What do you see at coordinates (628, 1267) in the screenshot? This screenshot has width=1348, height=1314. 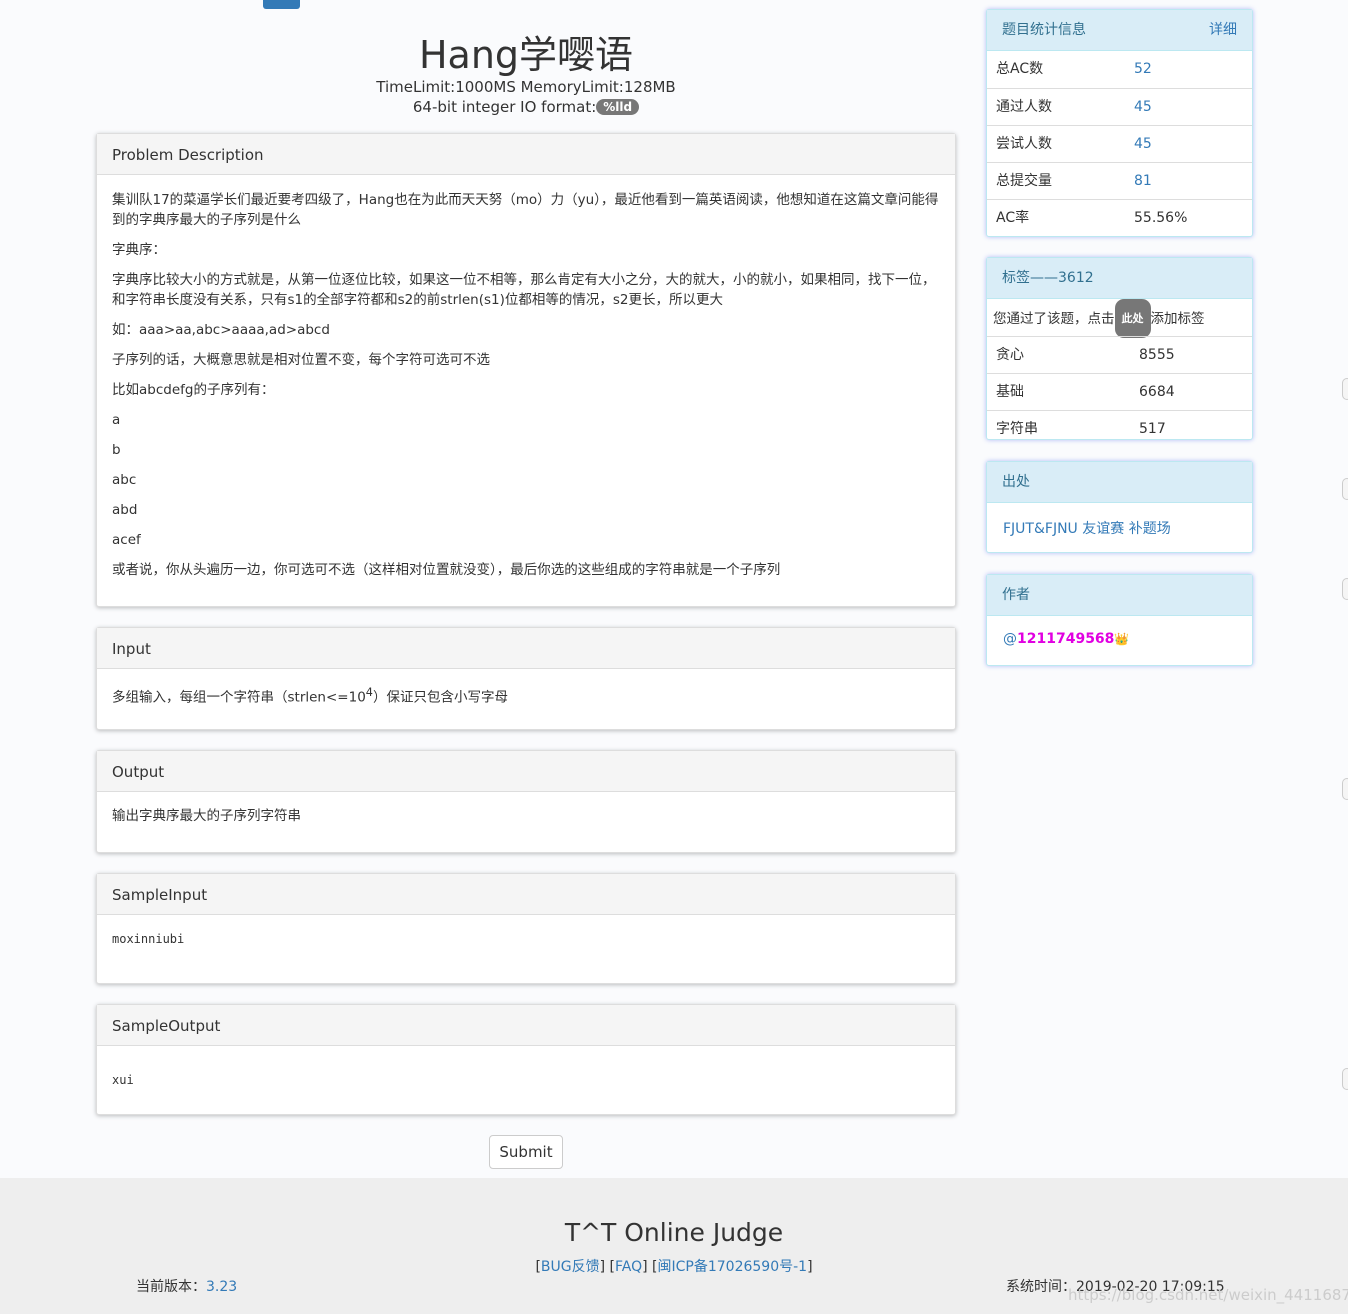 I see `faq-link: FAQ` at bounding box center [628, 1267].